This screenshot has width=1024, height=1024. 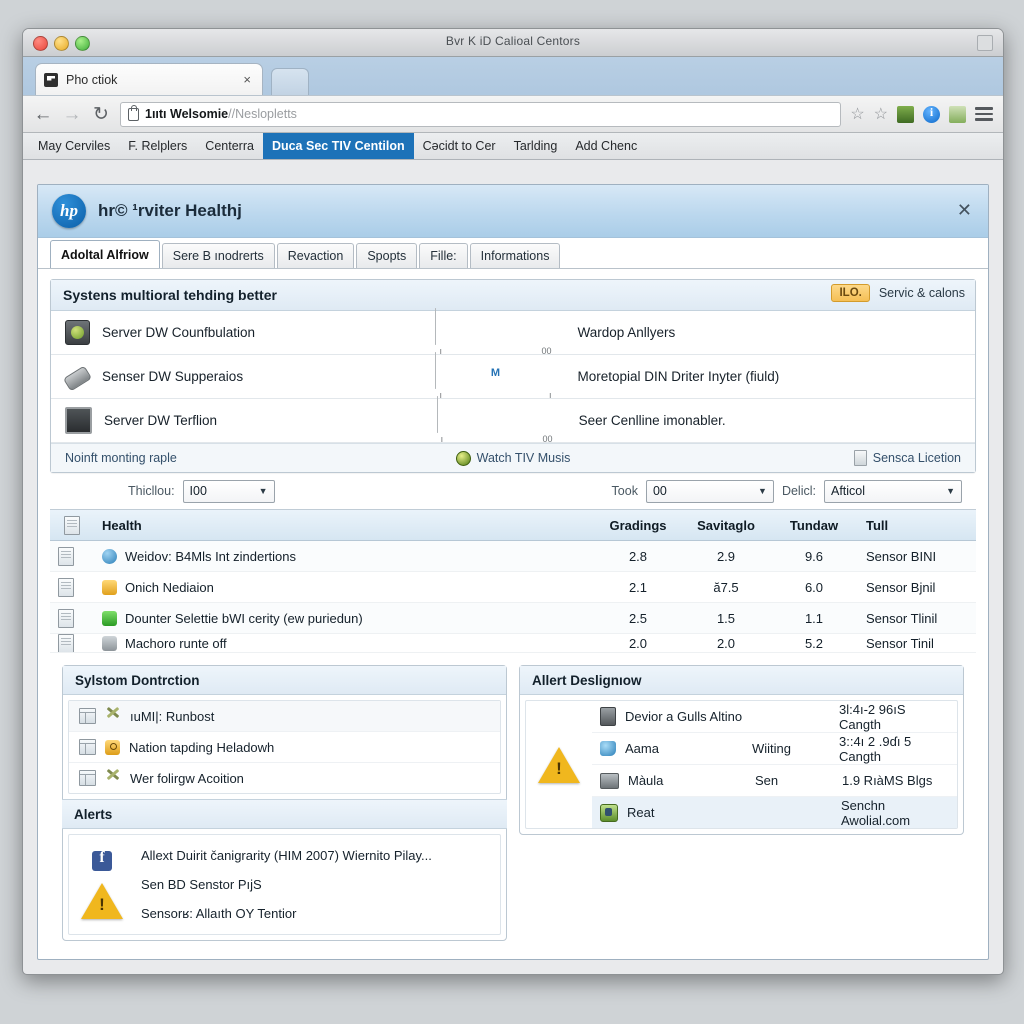 I want to click on progress-bar, so click(x=436, y=326).